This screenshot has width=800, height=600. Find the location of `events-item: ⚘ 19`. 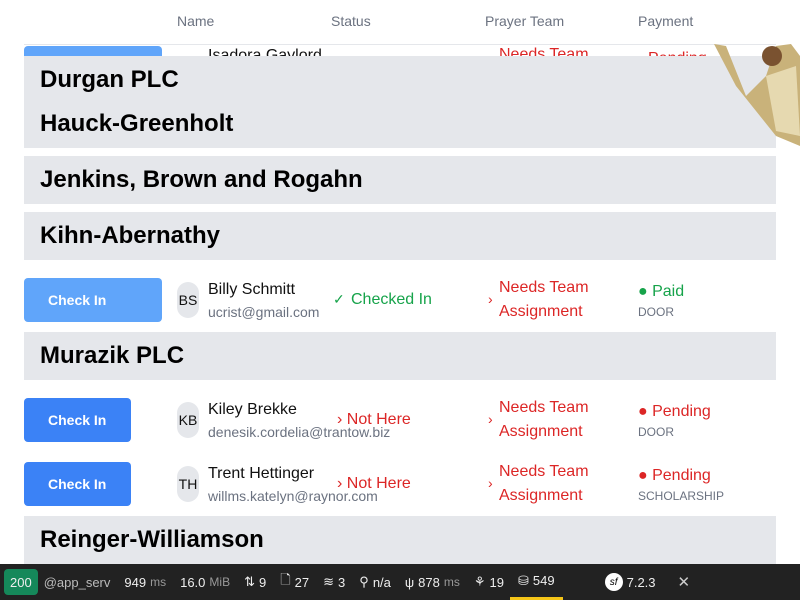

events-item: ⚘ 19 is located at coordinates (489, 582).